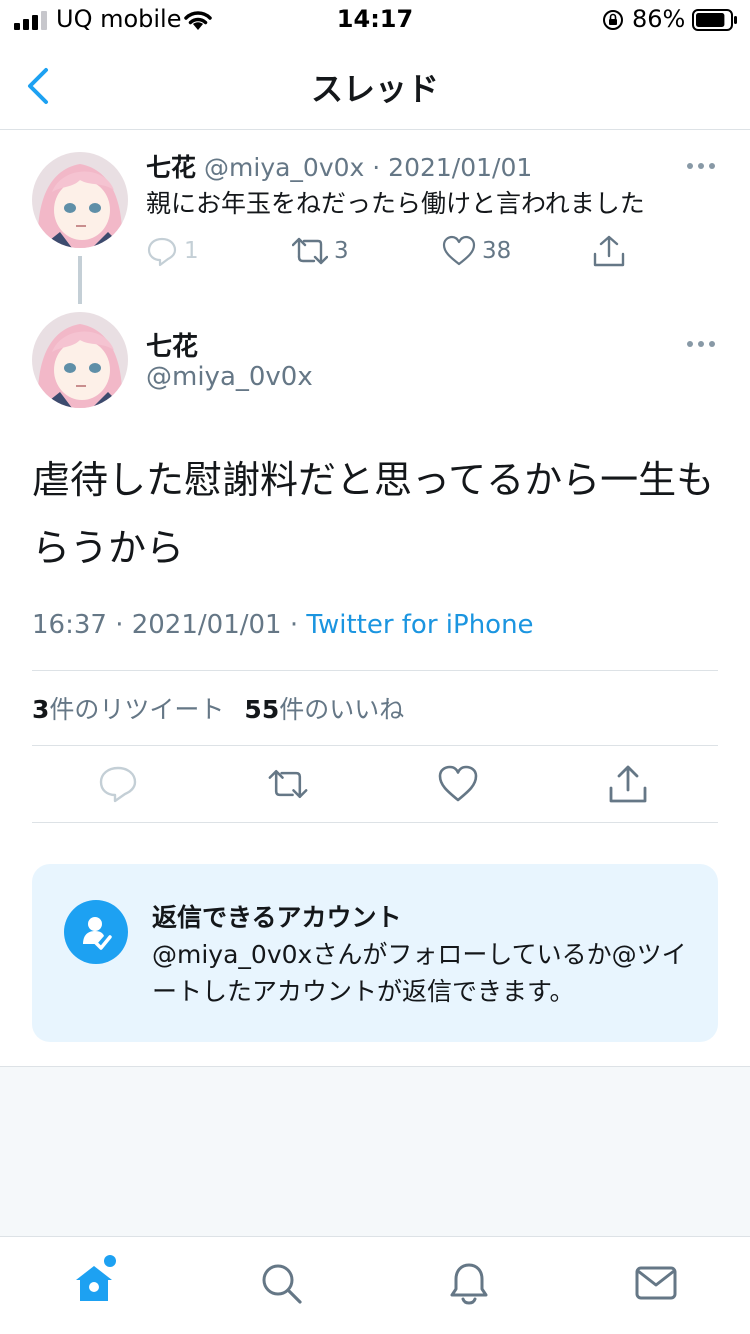 This screenshot has height=1334, width=750. I want to click on heart-icon, so click(459, 250).